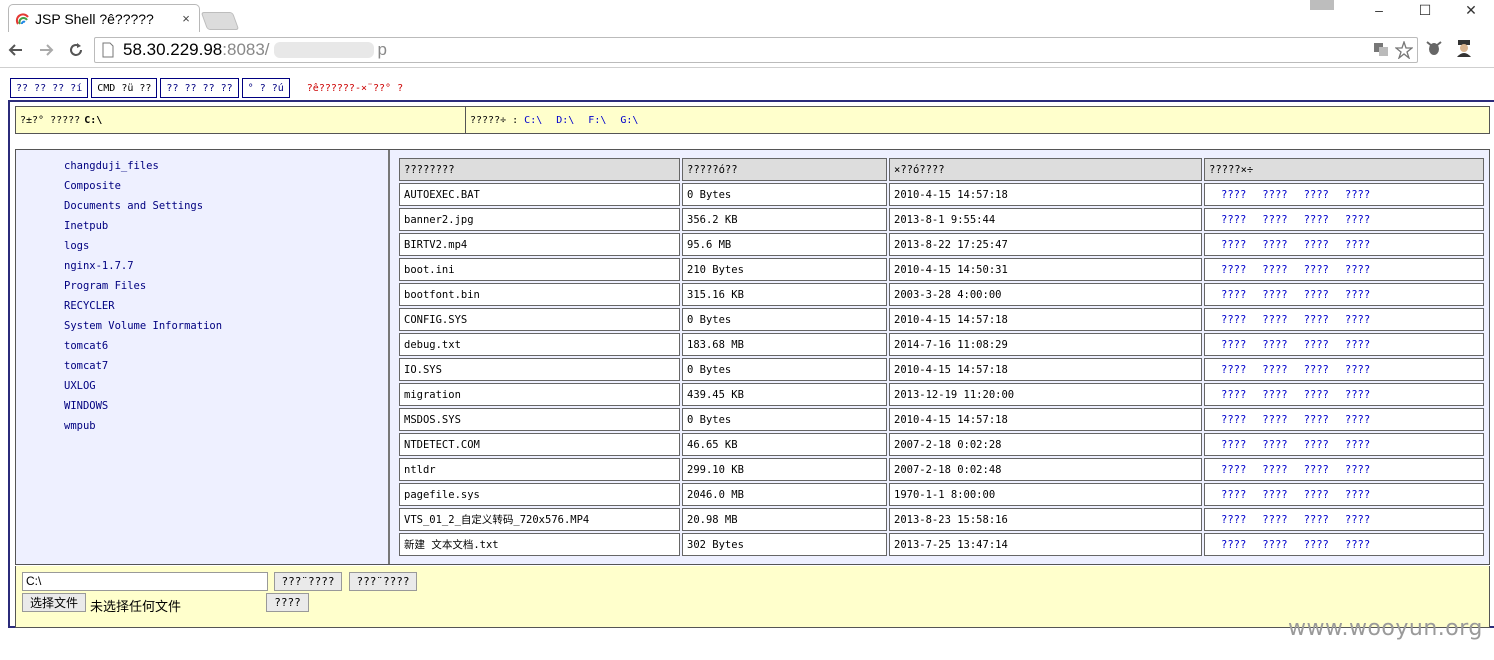 This screenshot has height=660, width=1494. Describe the element at coordinates (202, 328) in the screenshot. I see `directory-link: System Volume Information` at that location.